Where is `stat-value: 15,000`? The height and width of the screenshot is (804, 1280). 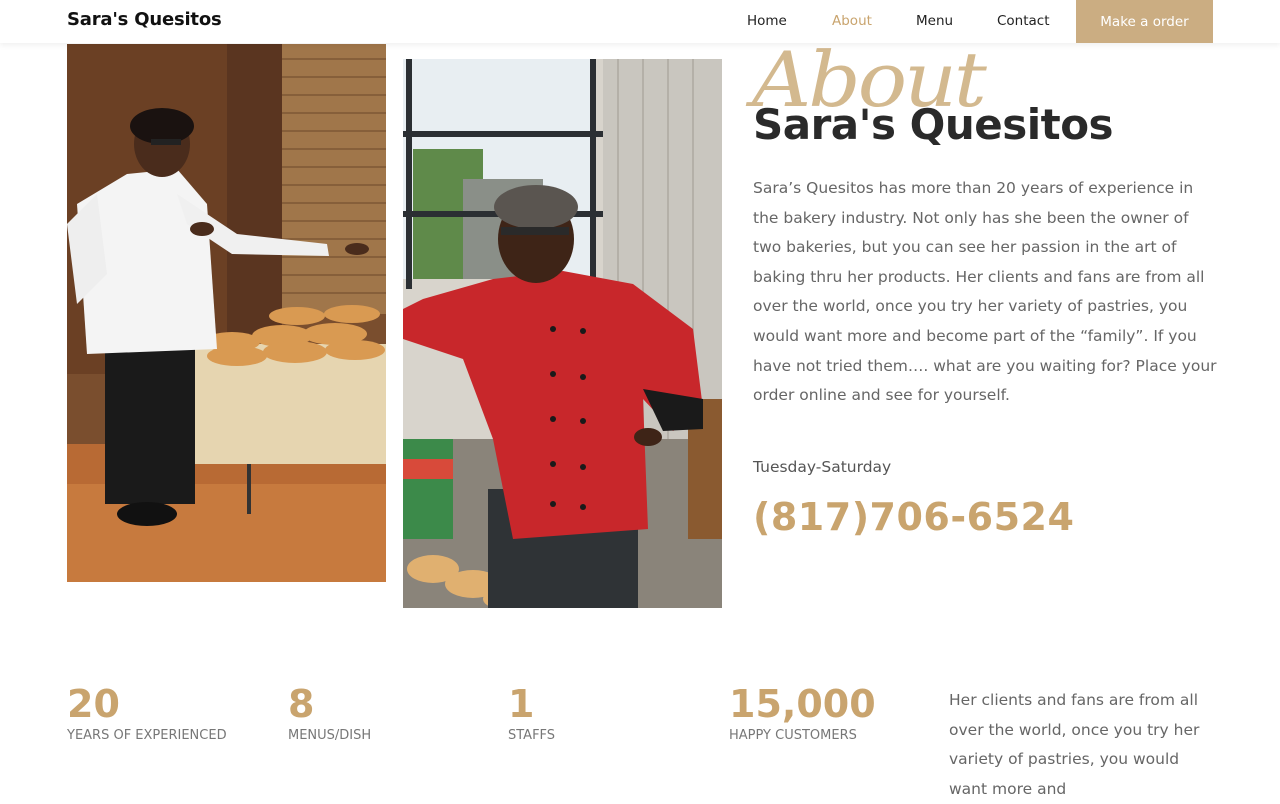
stat-value: 15,000 is located at coordinates (802, 704).